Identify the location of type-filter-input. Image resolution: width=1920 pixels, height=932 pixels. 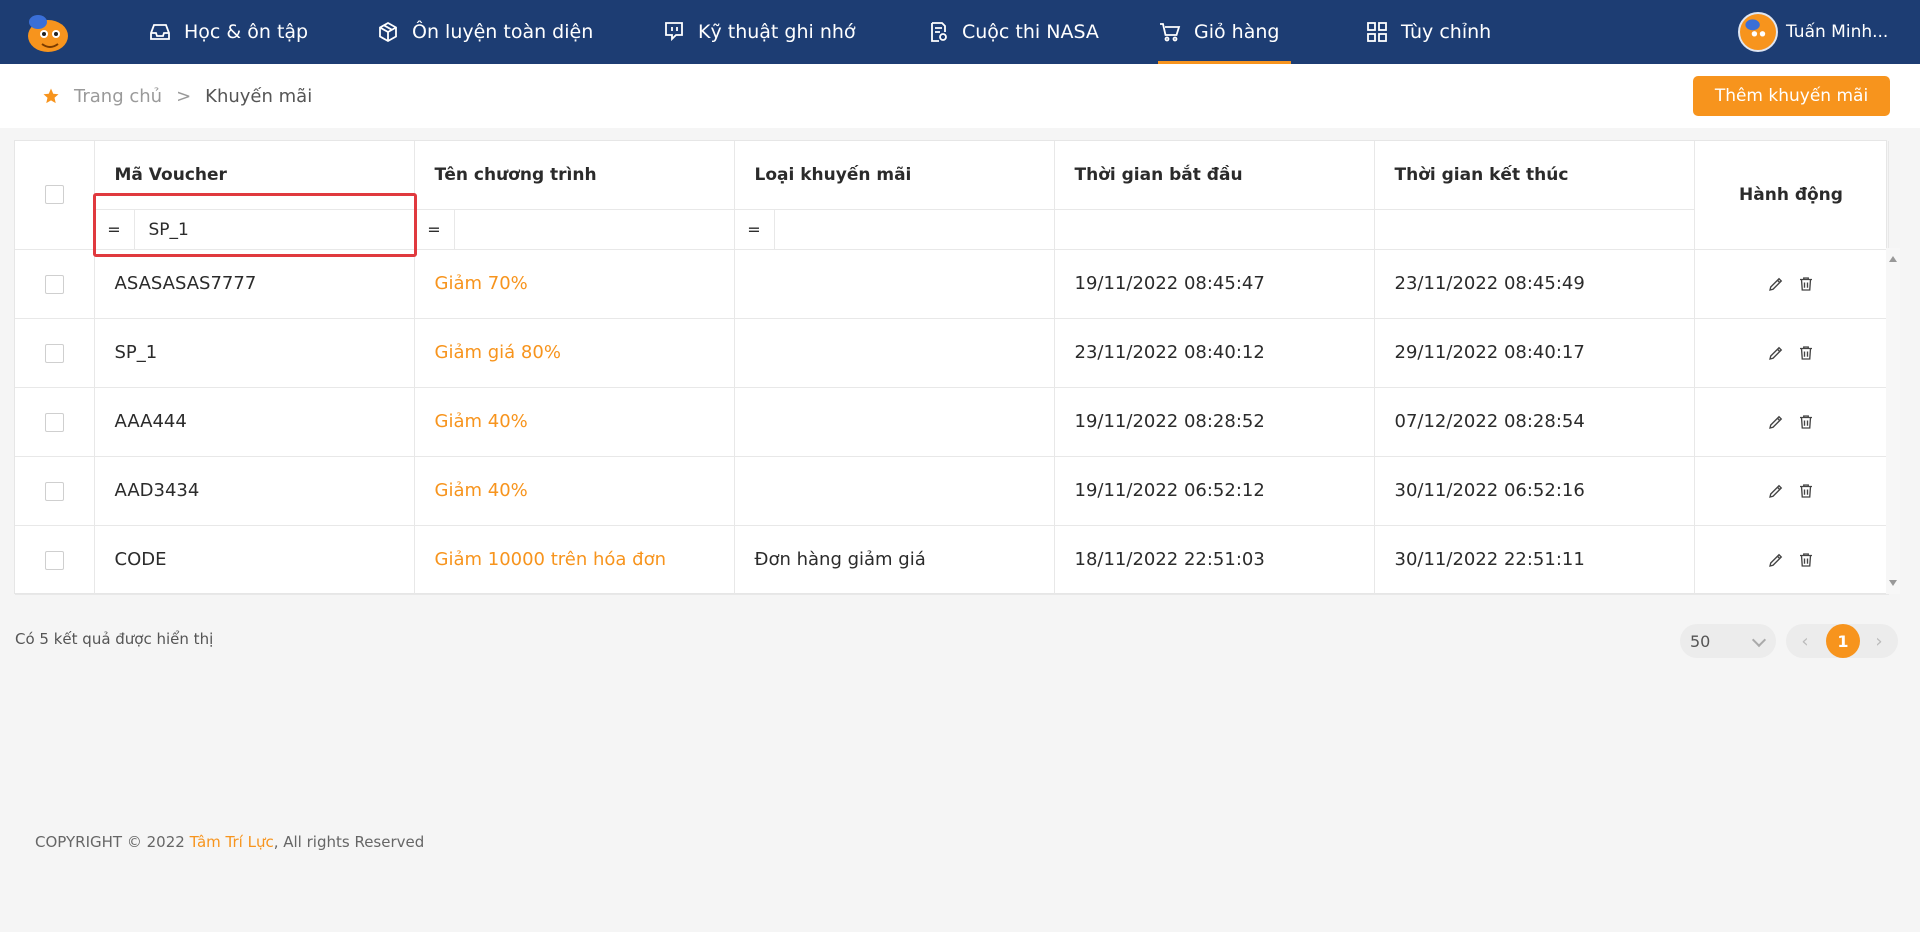
(914, 229).